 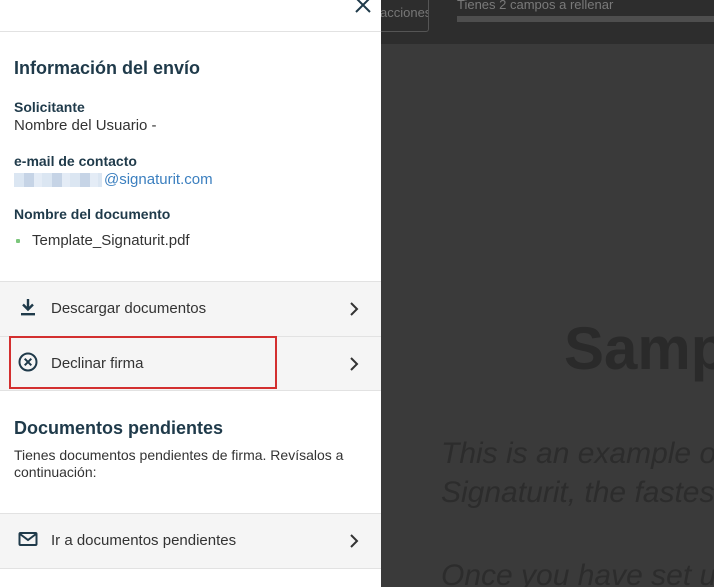 I want to click on mail-icon, so click(x=28, y=539).